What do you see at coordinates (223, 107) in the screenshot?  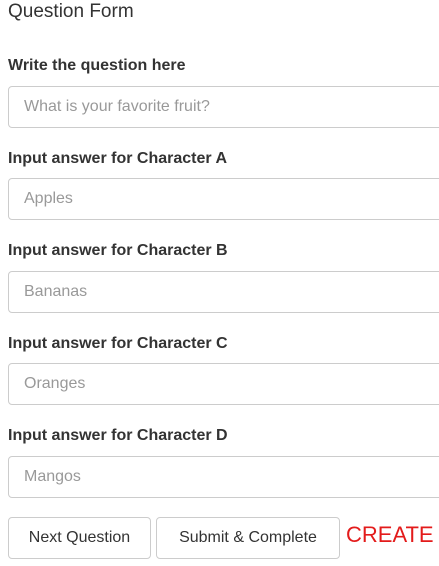 I see `question-input` at bounding box center [223, 107].